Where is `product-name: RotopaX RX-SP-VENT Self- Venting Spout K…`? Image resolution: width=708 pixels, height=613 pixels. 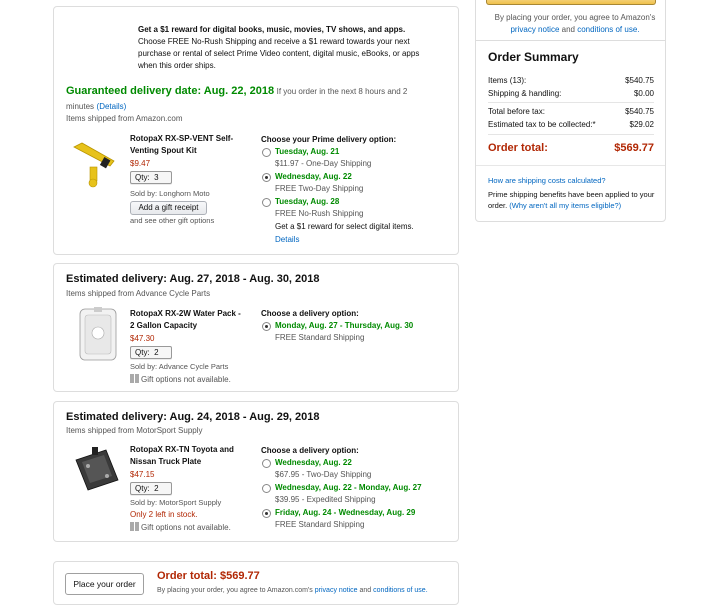 product-name: RotopaX RX-SP-VENT Self- Venting Spout K… is located at coordinates (181, 145).